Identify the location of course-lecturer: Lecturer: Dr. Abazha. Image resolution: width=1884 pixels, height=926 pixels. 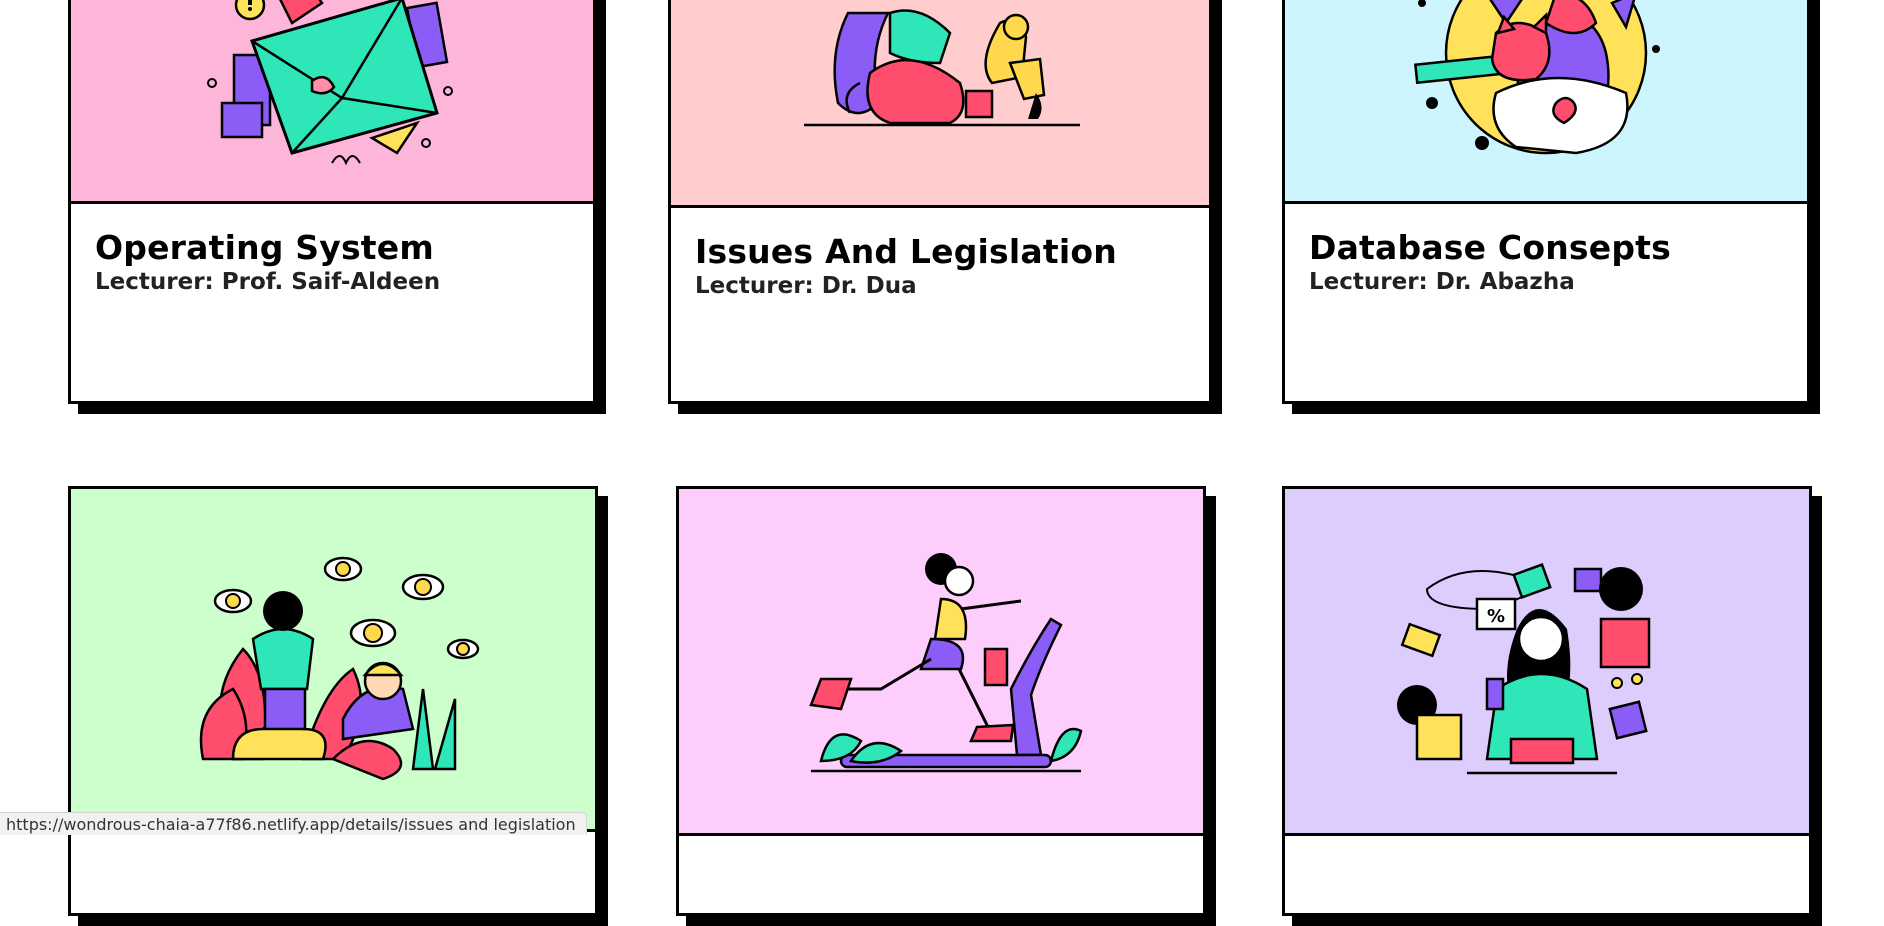
(1442, 282).